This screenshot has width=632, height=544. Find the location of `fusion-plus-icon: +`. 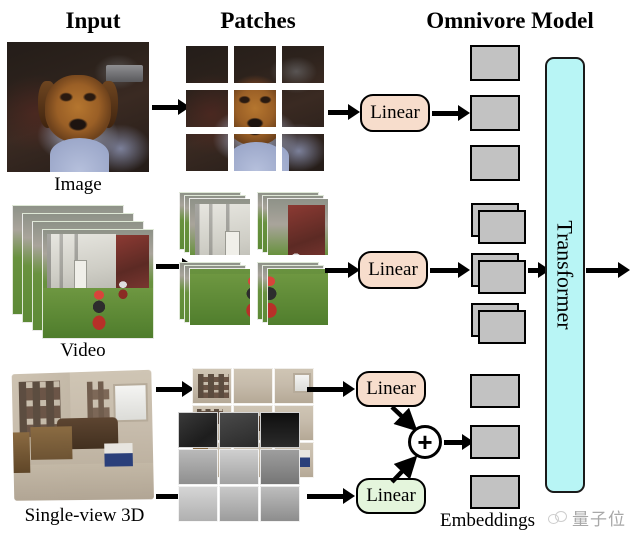

fusion-plus-icon: + is located at coordinates (425, 442).